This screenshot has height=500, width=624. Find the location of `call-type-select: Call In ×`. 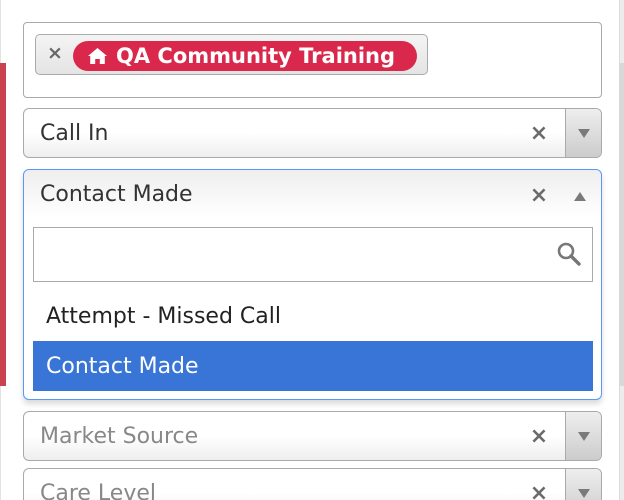

call-type-select: Call In × is located at coordinates (312, 133).